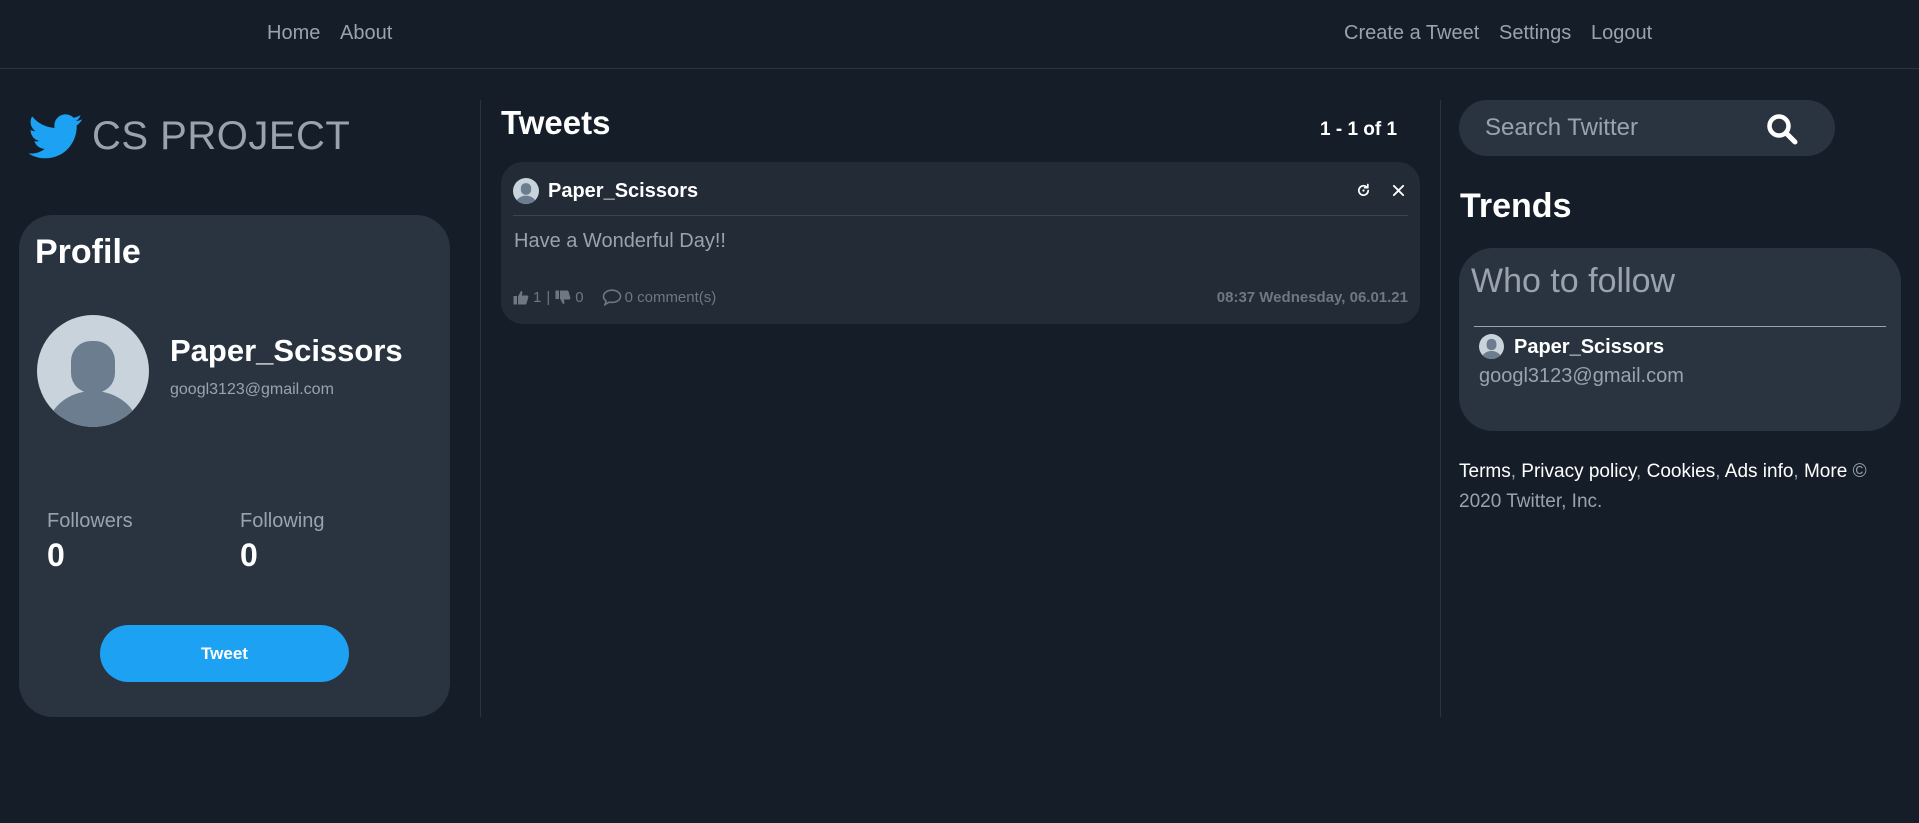 The image size is (1919, 823). Describe the element at coordinates (90, 521) in the screenshot. I see `followers-label: Followers` at that location.